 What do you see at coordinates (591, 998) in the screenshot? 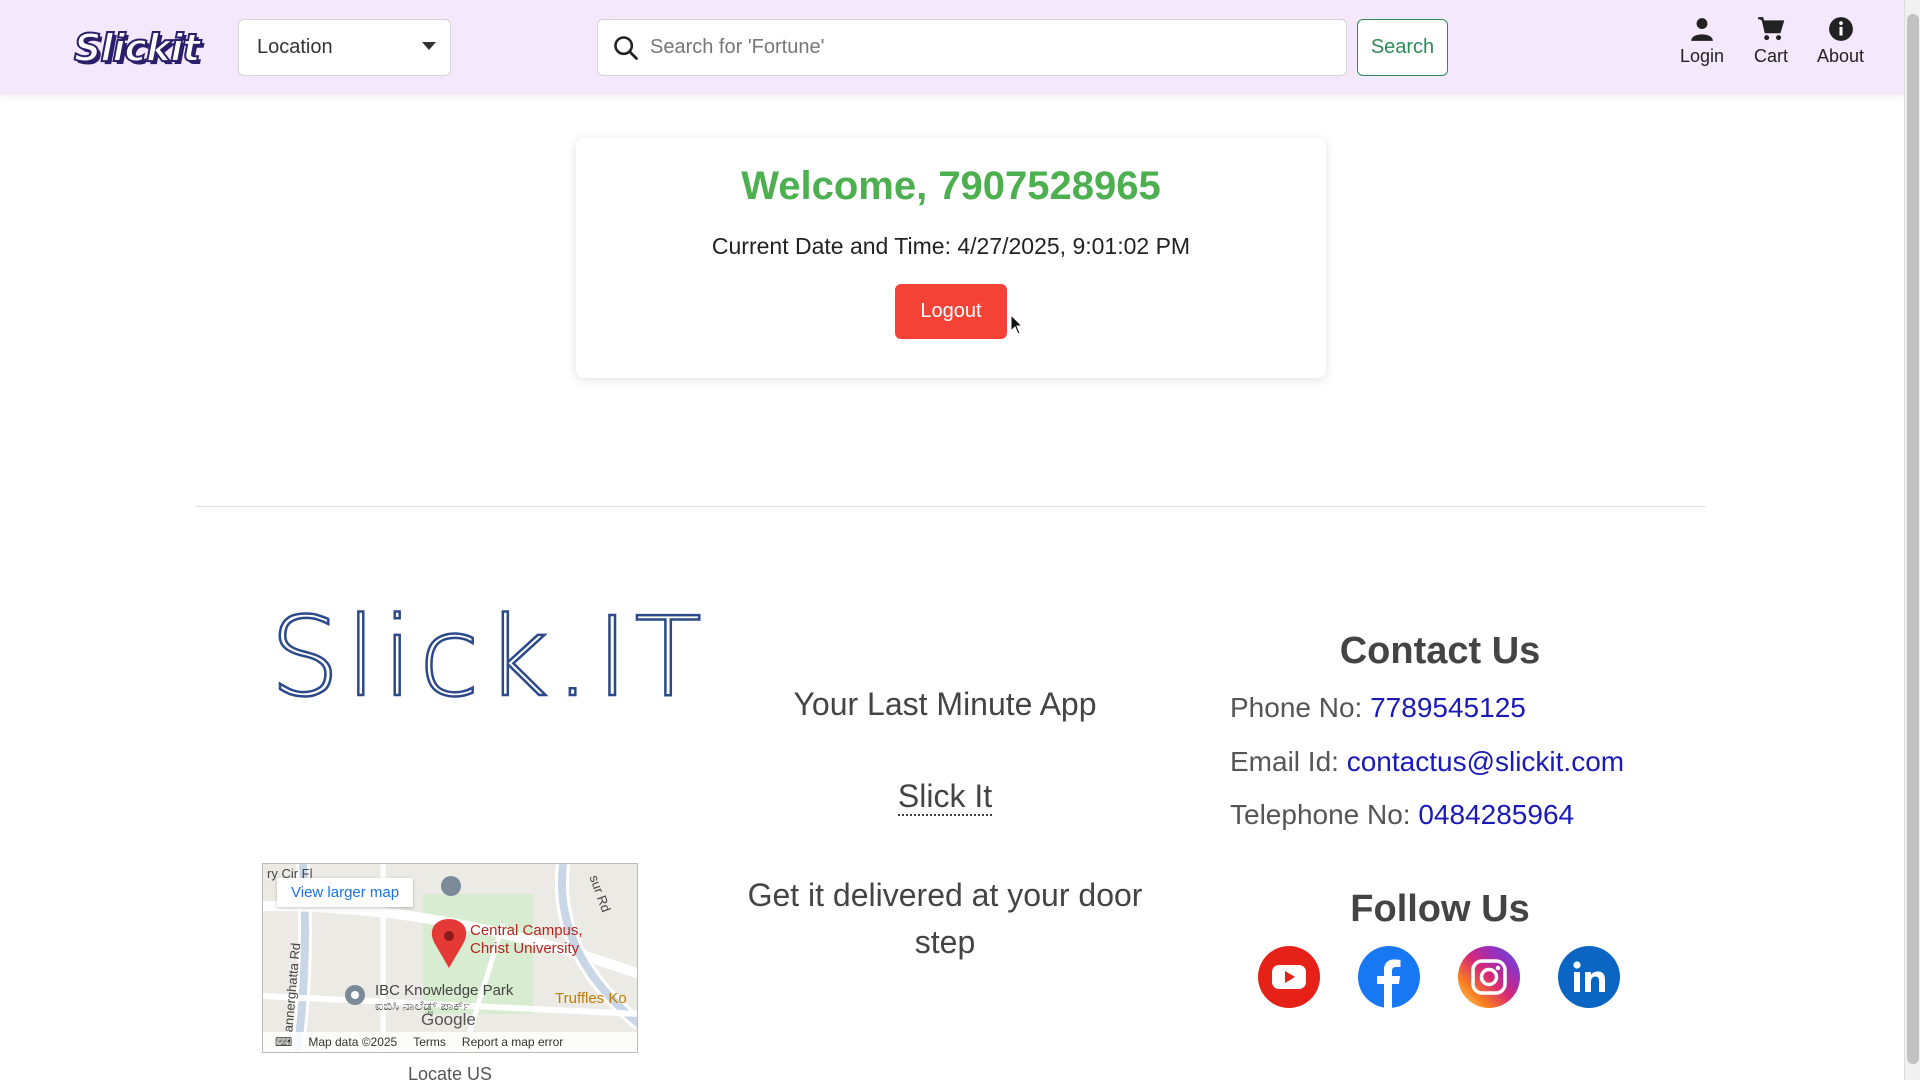
I see `map-place-label: Truffles Ko` at bounding box center [591, 998].